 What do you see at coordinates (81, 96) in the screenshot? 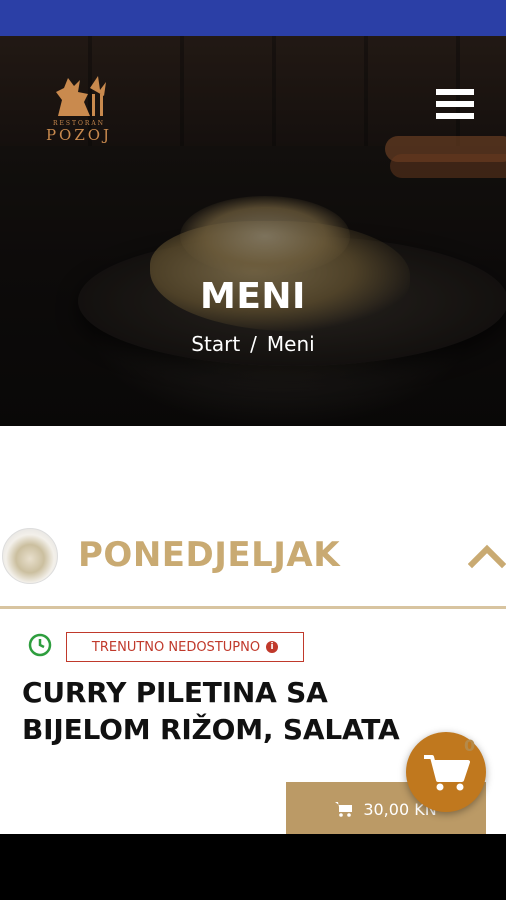
I see `dragon-logo-icon` at bounding box center [81, 96].